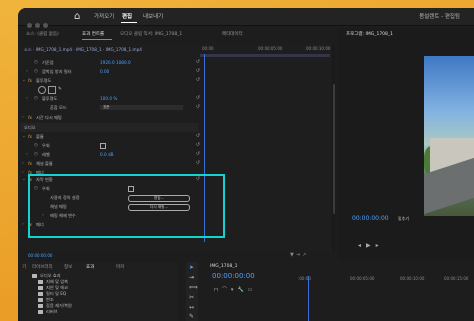  I want to click on step-back-icon: ◂, so click(362, 245).